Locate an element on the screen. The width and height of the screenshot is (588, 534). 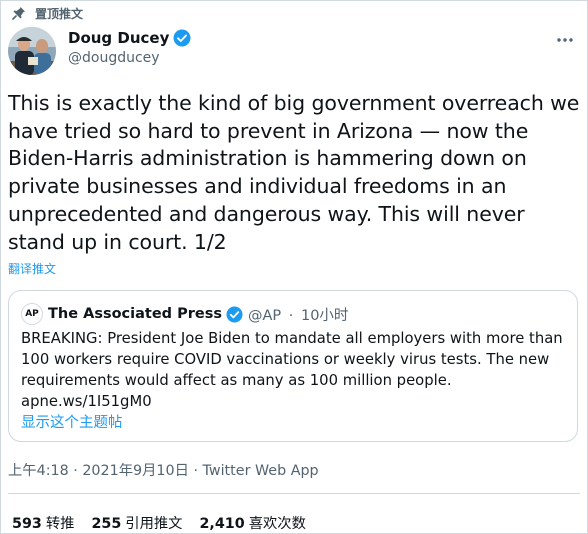
quoted-time: 10小时 is located at coordinates (324, 315).